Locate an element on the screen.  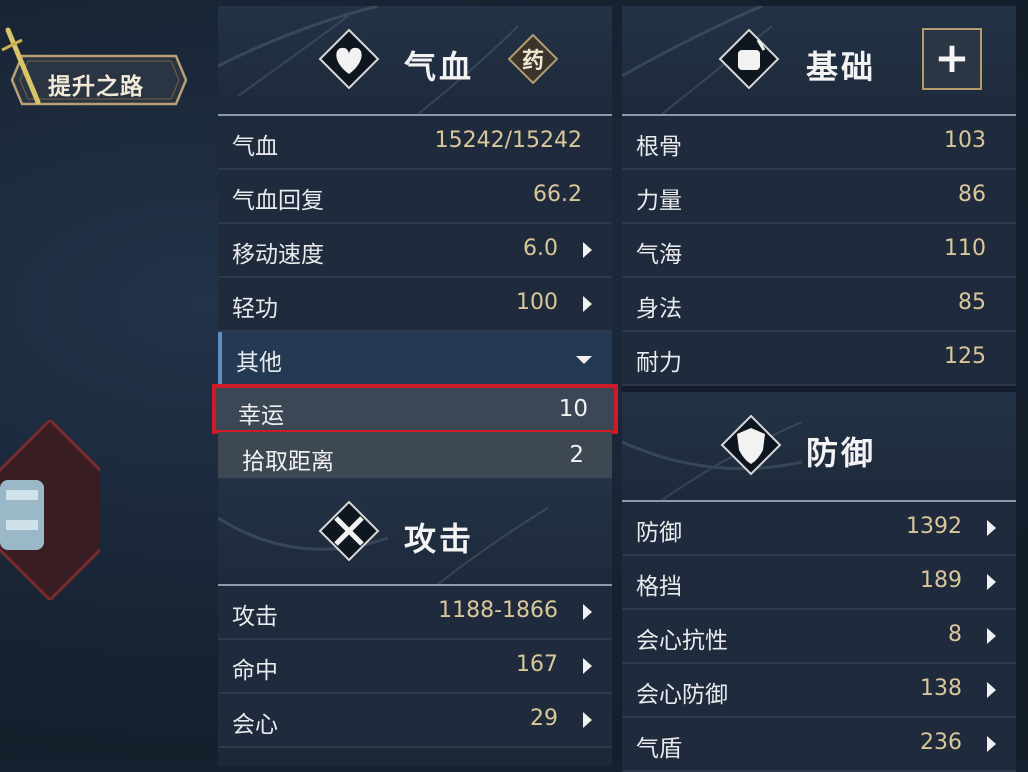
stat-row-crit: 会心 29 is located at coordinates (415, 721).